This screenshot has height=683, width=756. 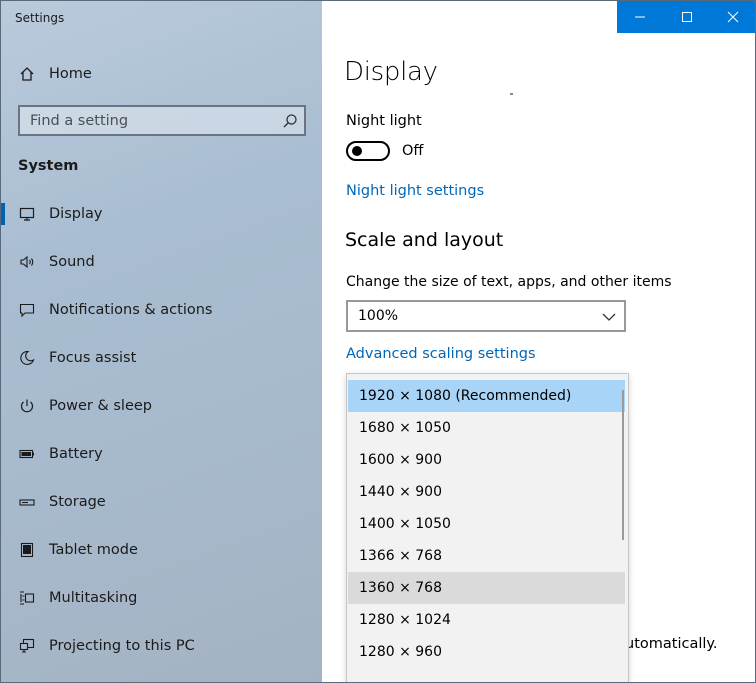 I want to click on sidebar-item-label: Focus assist, so click(x=93, y=358).